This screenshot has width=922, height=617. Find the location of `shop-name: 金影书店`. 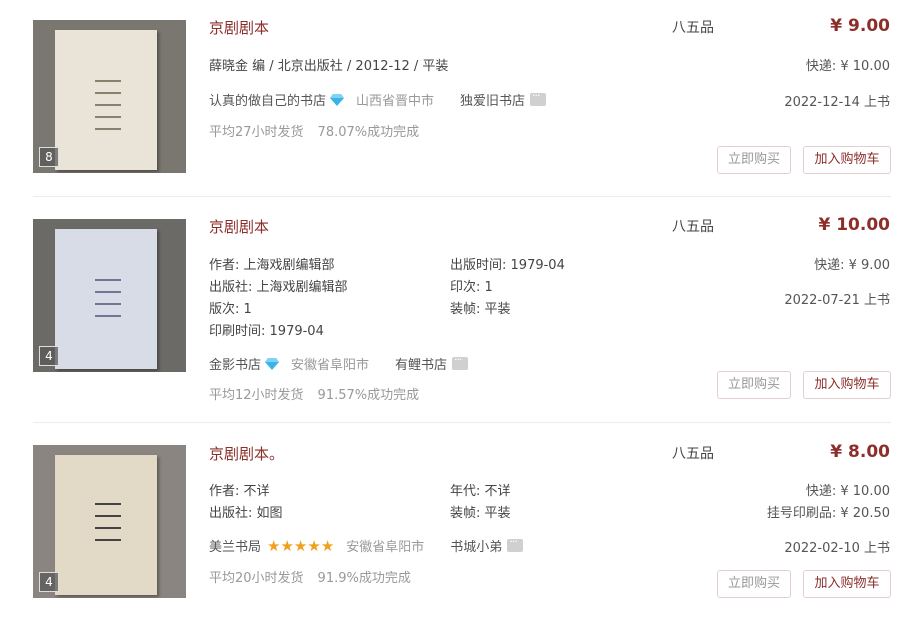

shop-name: 金影书店 is located at coordinates (235, 363).